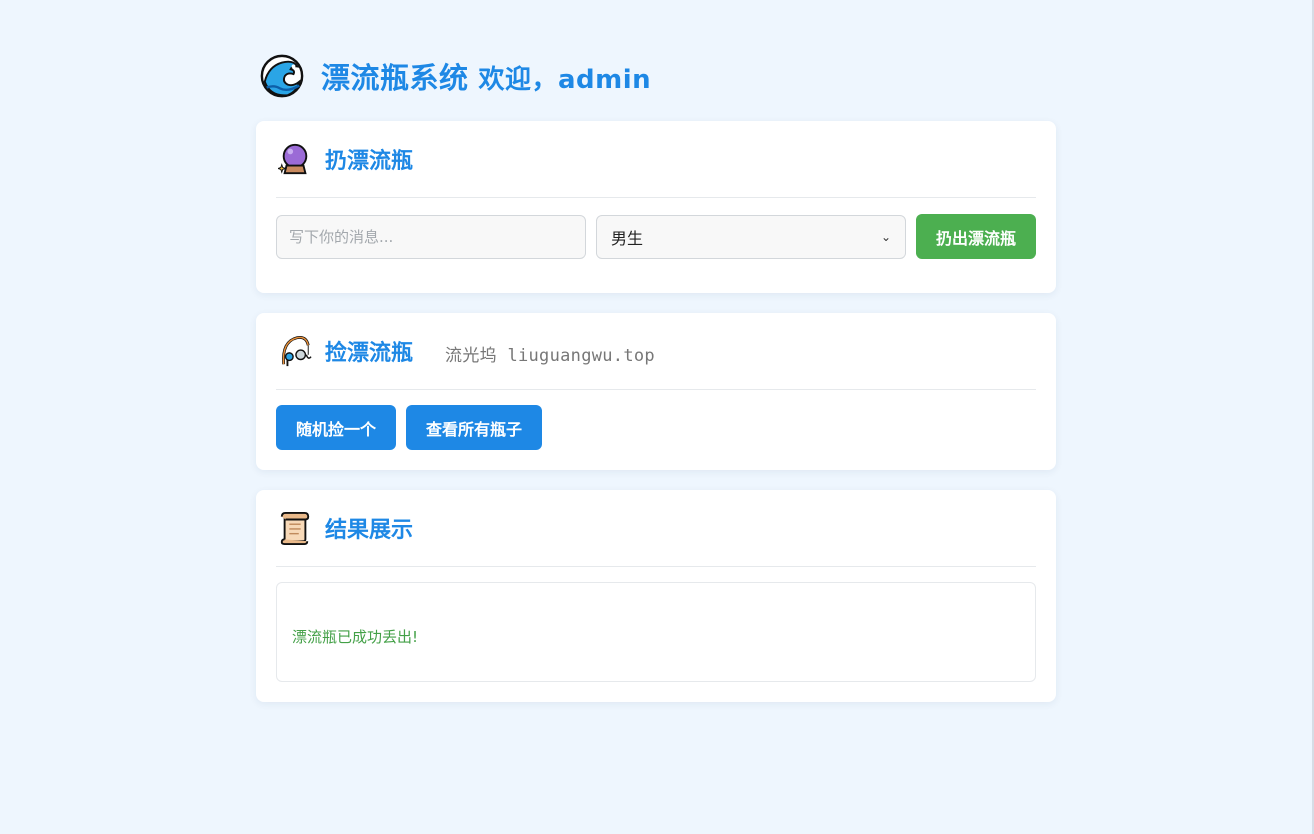 The width and height of the screenshot is (1314, 834). Describe the element at coordinates (369, 530) in the screenshot. I see `result-title: 结果展示` at that location.